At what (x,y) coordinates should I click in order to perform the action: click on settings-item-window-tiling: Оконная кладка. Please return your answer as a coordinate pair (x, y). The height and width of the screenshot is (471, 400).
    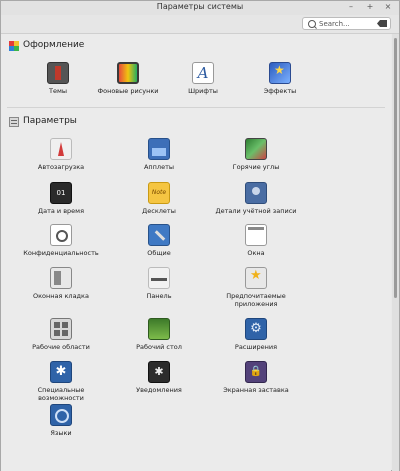
    Looking at the image, I should click on (61, 287).